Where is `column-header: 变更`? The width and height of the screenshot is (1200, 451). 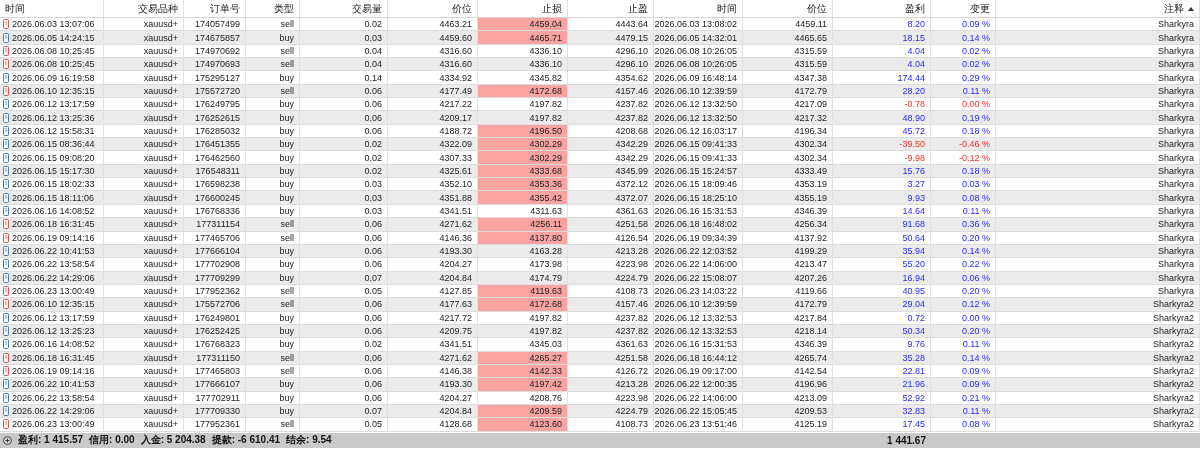
column-header: 变更 is located at coordinates (980, 8).